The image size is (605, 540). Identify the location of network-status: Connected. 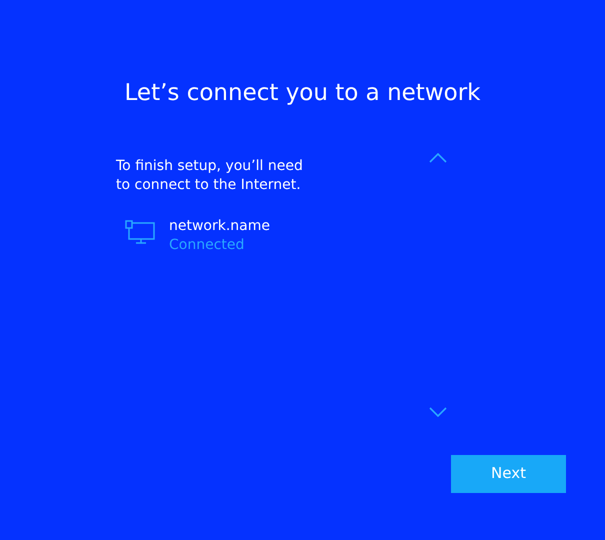
(207, 245).